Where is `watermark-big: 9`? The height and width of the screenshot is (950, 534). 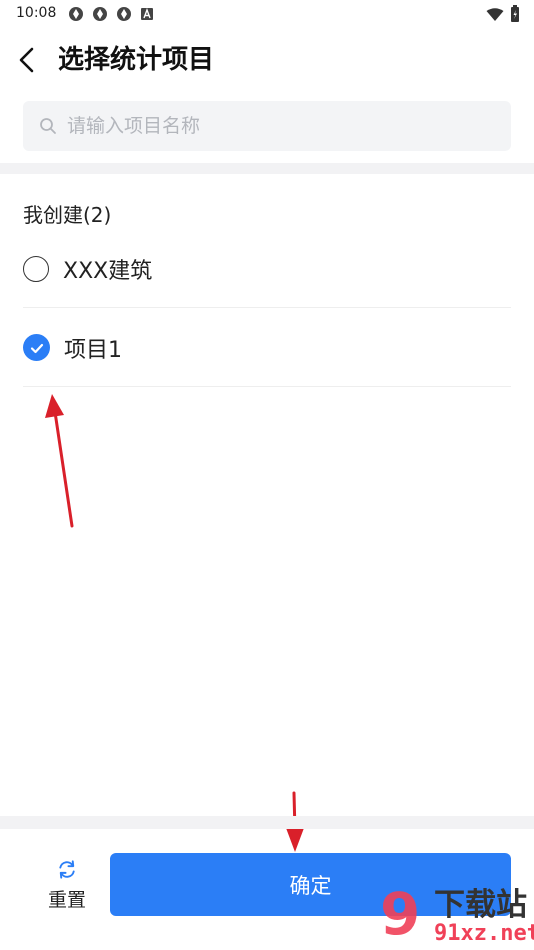
watermark-big: 9 is located at coordinates (400, 914).